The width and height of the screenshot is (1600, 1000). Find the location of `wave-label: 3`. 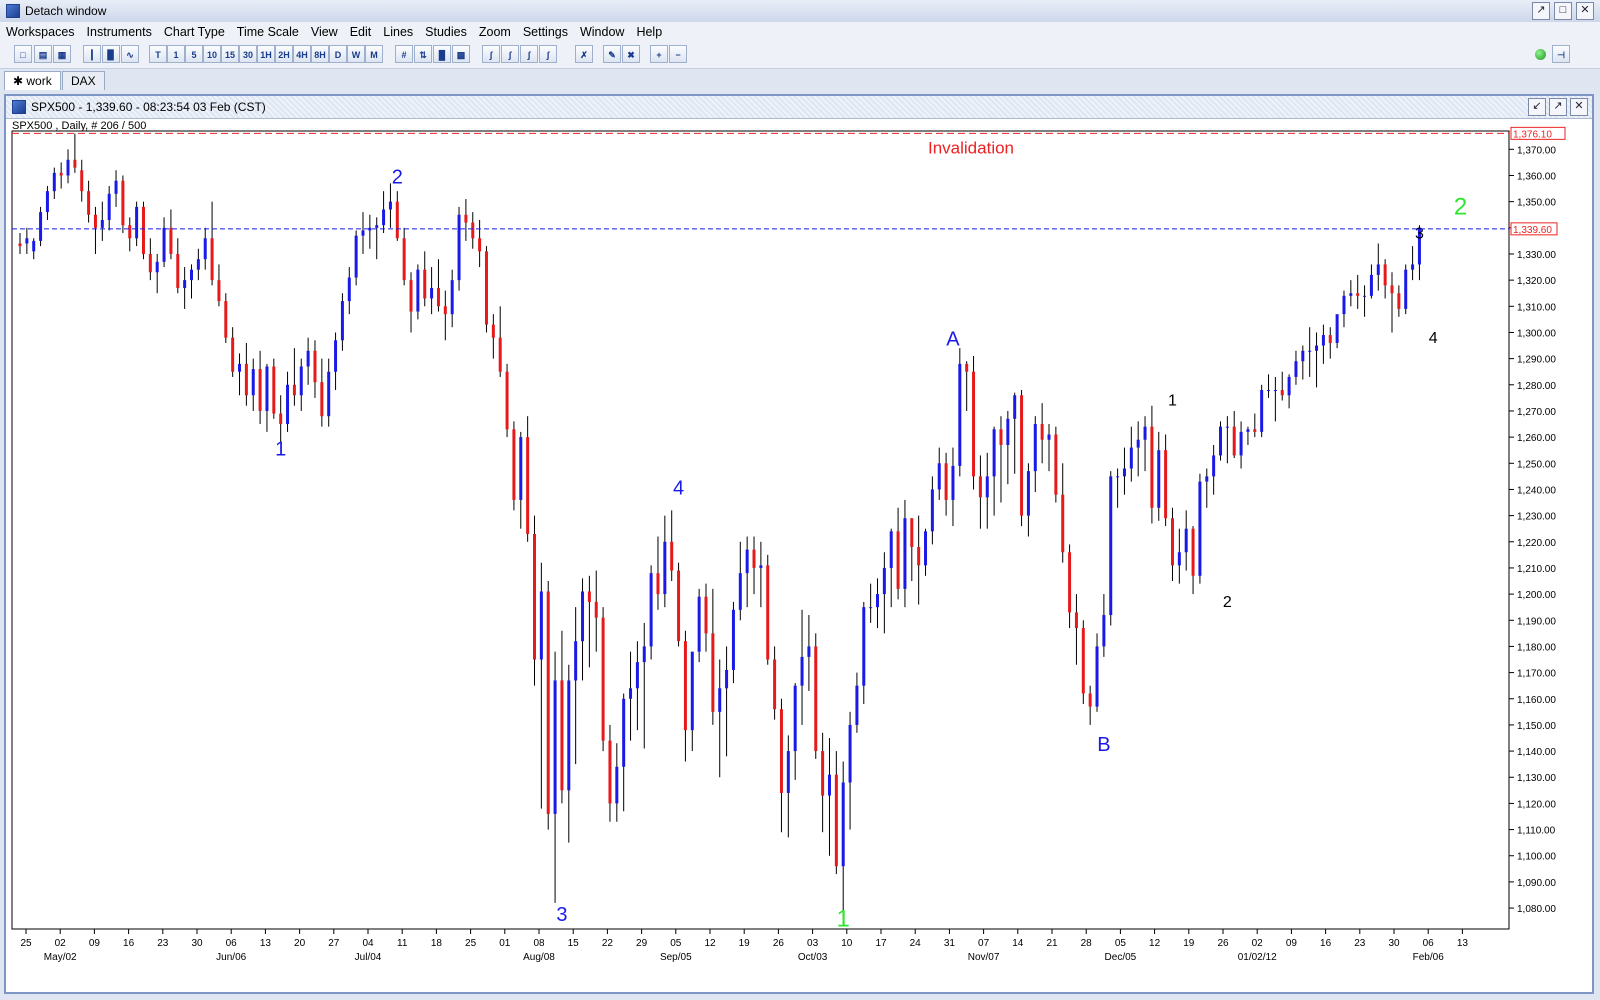

wave-label: 3 is located at coordinates (1419, 233).